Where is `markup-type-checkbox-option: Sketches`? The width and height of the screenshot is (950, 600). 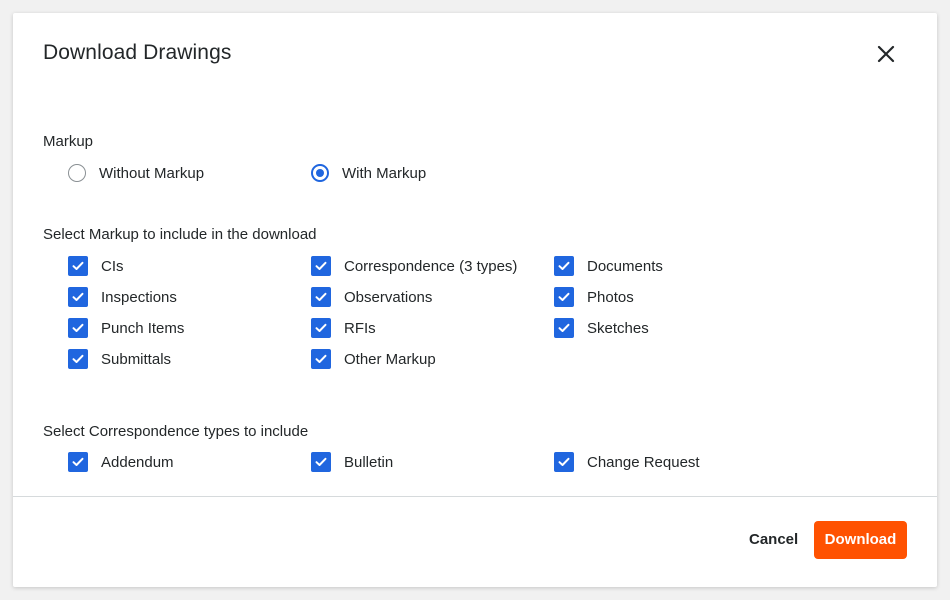 markup-type-checkbox-option: Sketches is located at coordinates (601, 328).